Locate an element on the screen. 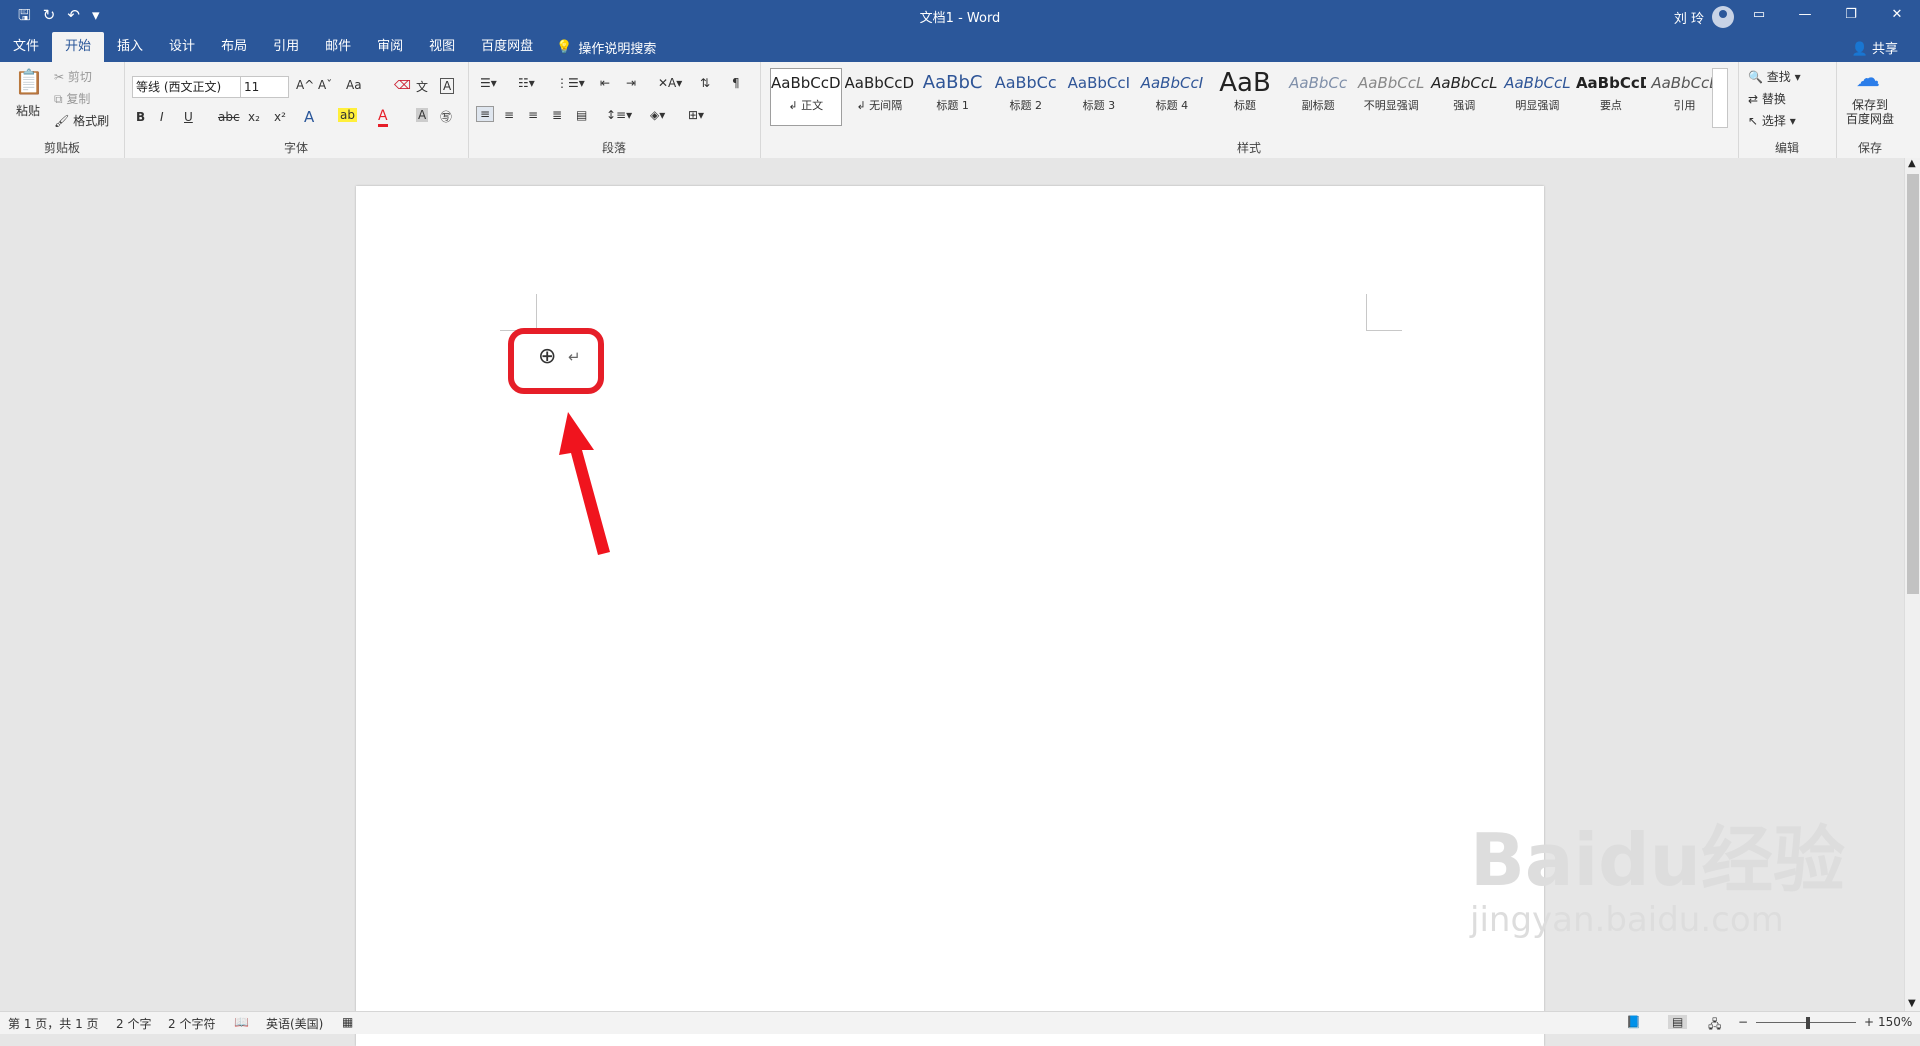 This screenshot has height=1046, width=1920. numbering-icon: ☷▾ is located at coordinates (526, 83).